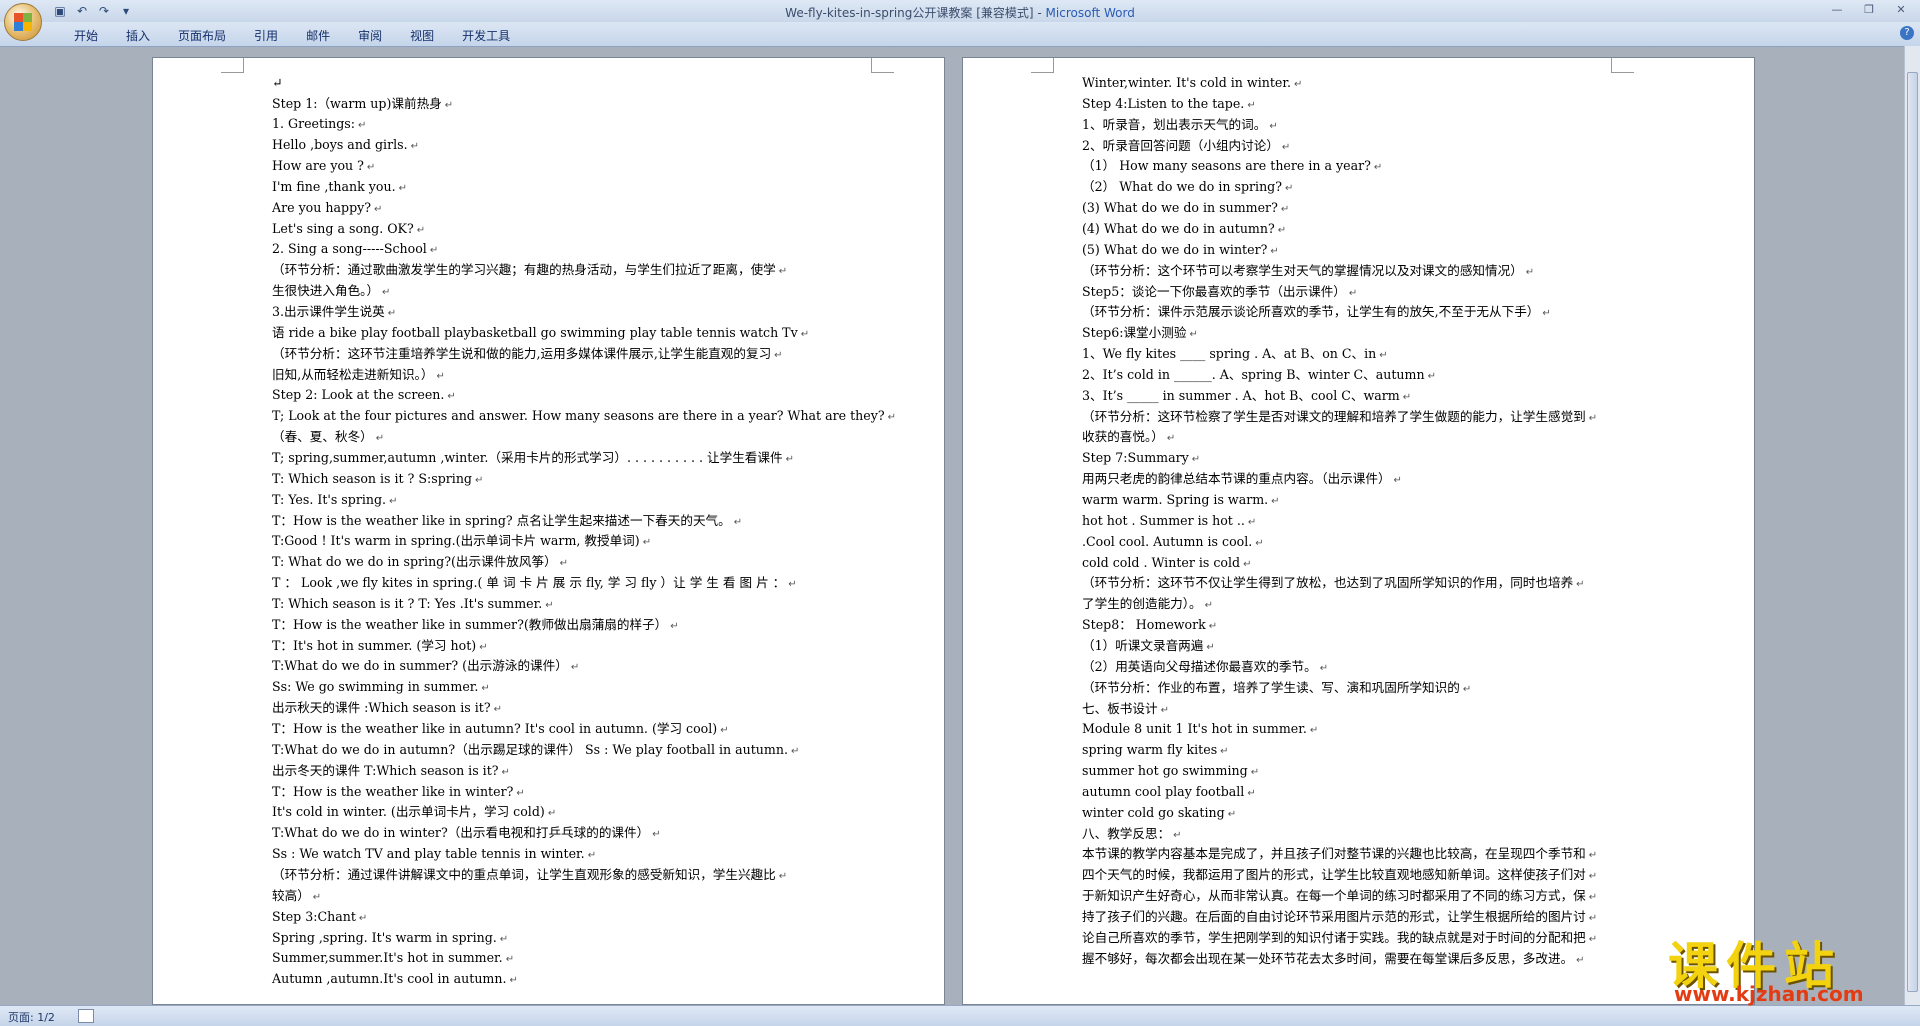 This screenshot has width=1920, height=1026. What do you see at coordinates (370, 35) in the screenshot?
I see `tab-review: 审阅` at bounding box center [370, 35].